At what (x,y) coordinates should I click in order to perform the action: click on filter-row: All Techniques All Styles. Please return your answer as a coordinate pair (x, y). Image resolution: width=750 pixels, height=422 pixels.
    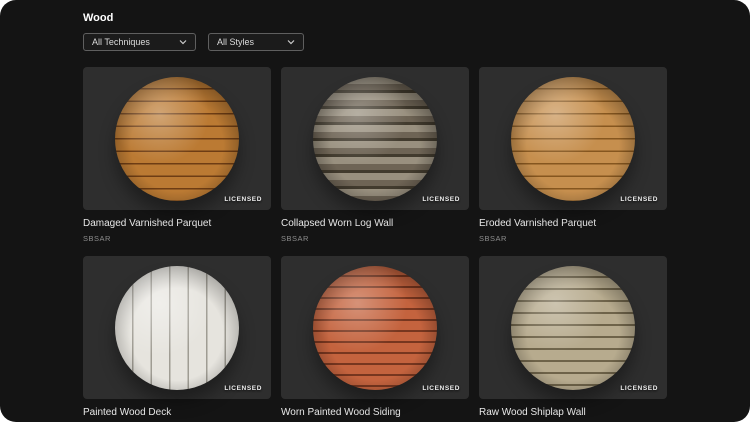
    Looking at the image, I should click on (375, 42).